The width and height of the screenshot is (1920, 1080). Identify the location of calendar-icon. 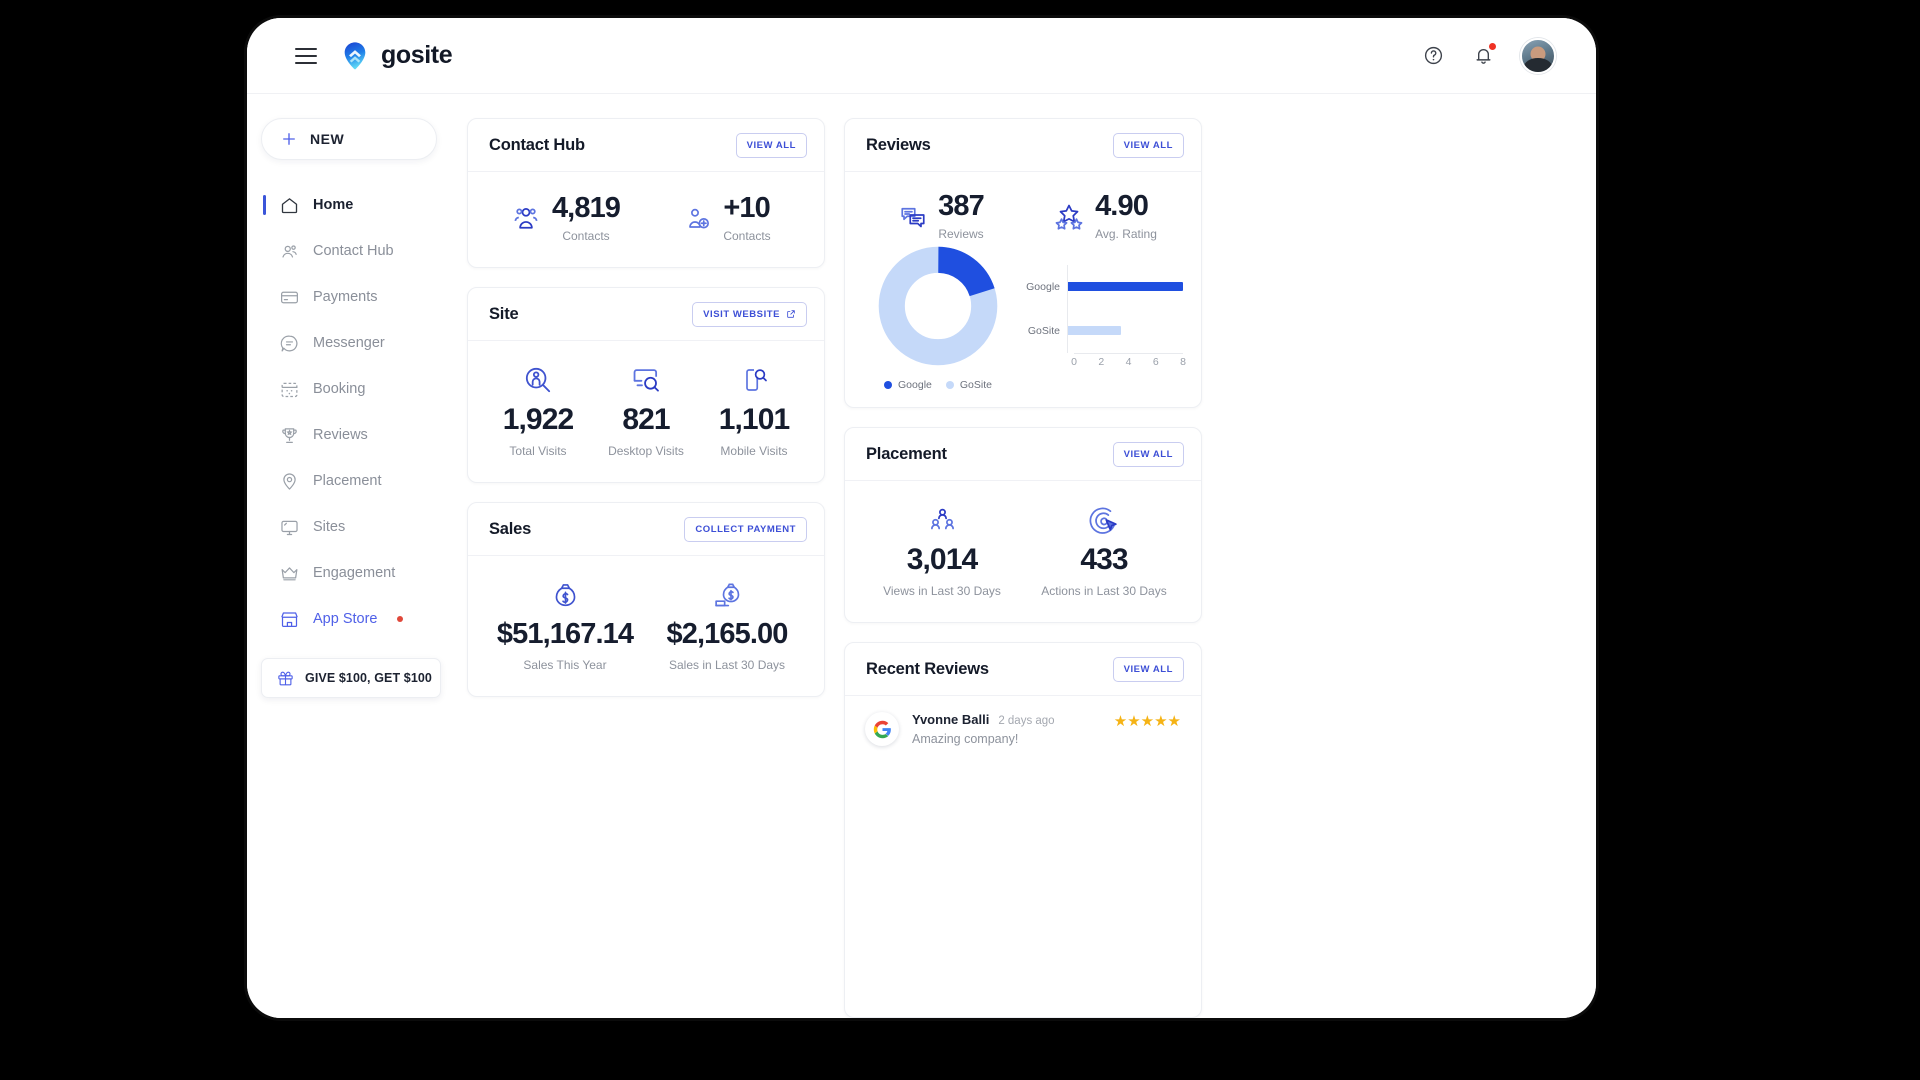
(289, 389).